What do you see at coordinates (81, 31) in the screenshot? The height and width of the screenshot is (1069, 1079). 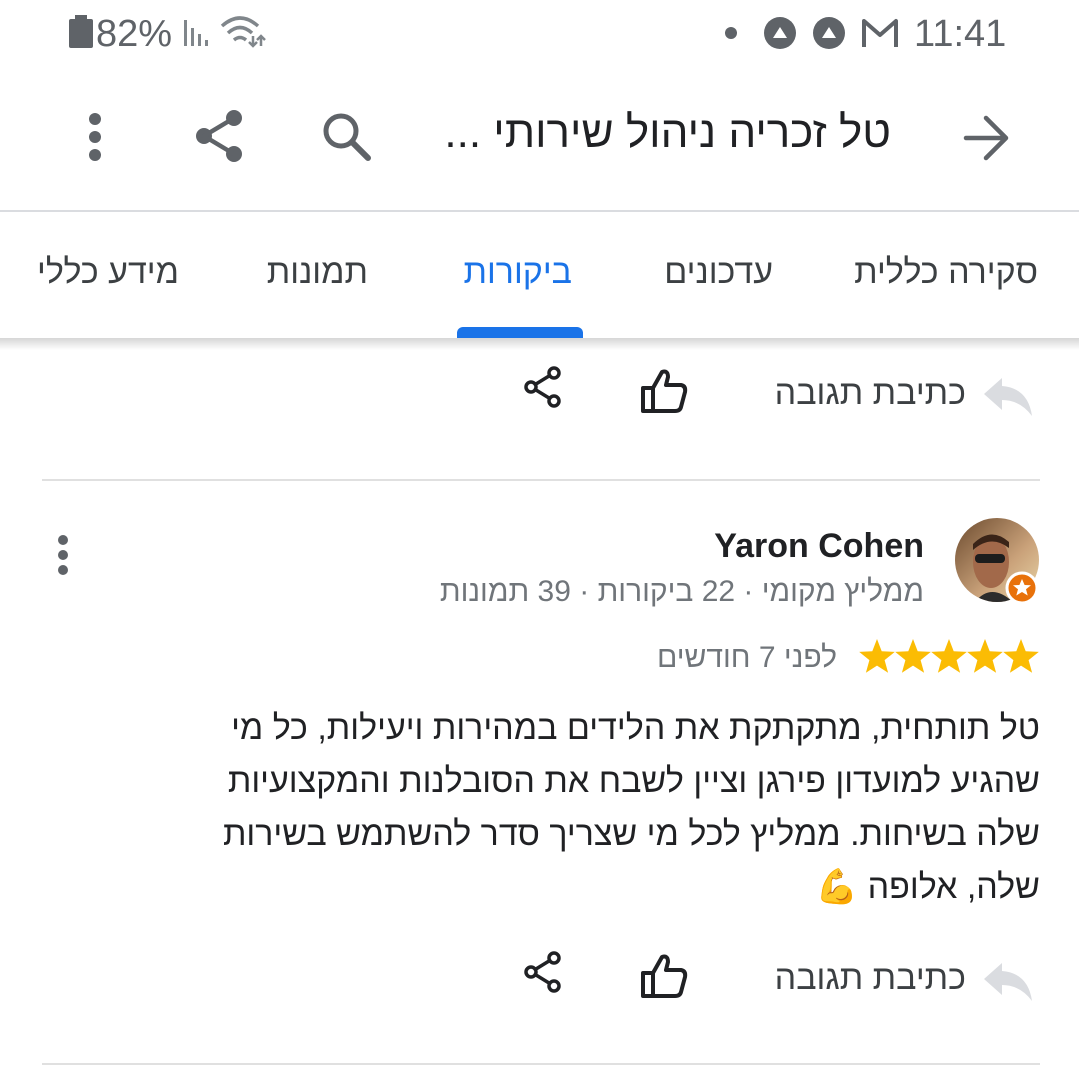 I see `battery-icon` at bounding box center [81, 31].